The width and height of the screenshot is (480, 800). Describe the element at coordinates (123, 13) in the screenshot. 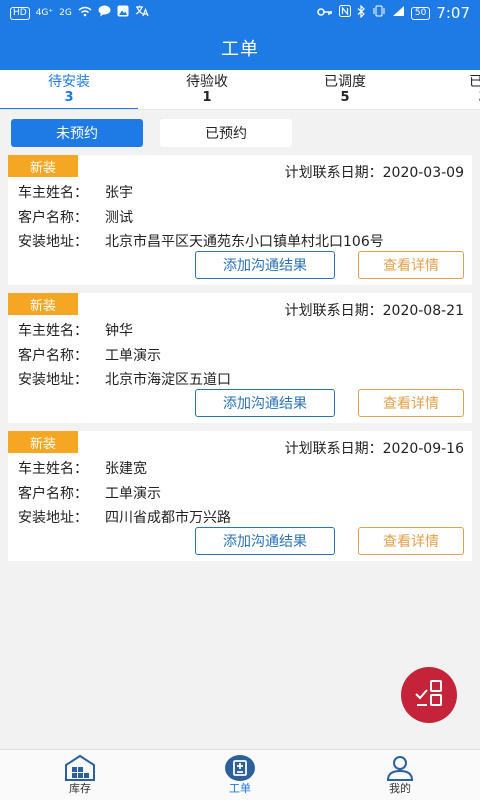

I see `image-icon` at that location.